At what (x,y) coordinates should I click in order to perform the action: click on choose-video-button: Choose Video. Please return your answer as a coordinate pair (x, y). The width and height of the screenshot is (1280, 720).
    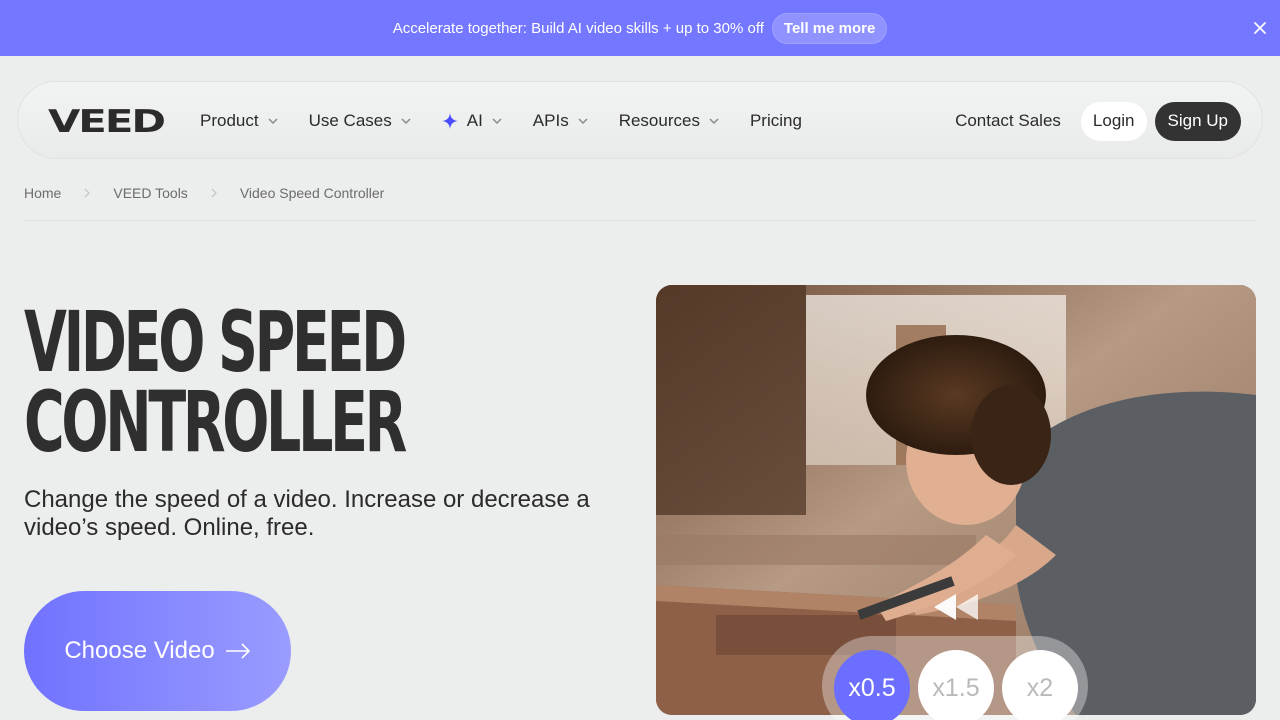
    Looking at the image, I should click on (157, 651).